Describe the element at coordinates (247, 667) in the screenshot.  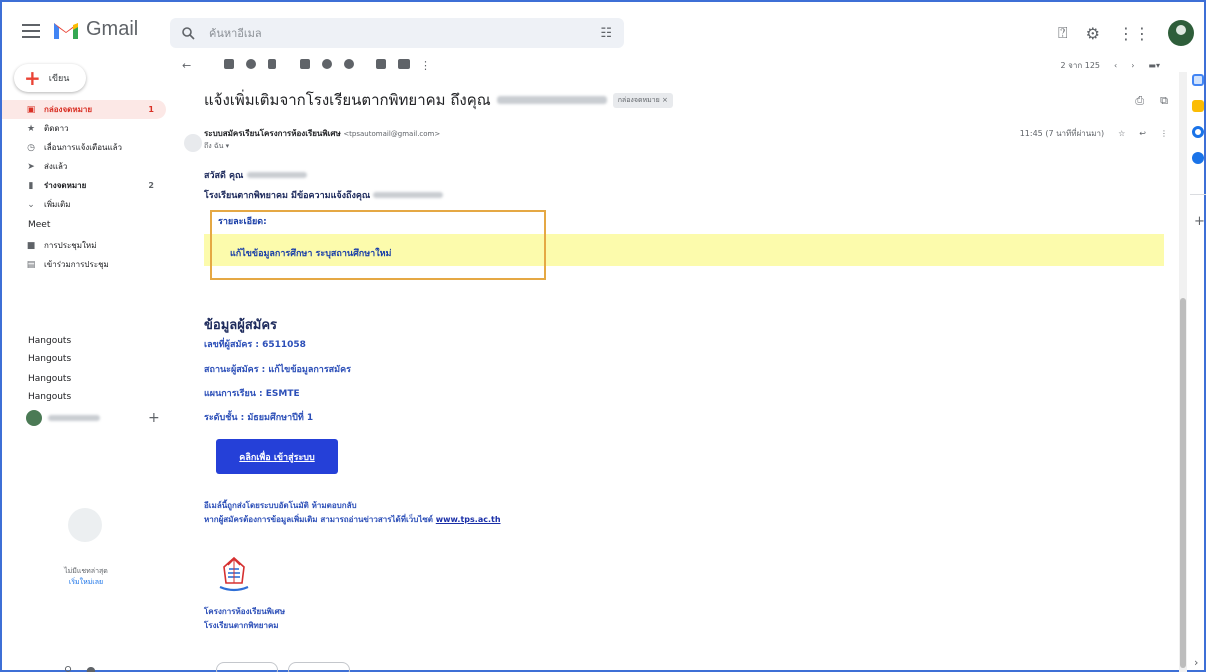
I see `reply-button` at that location.